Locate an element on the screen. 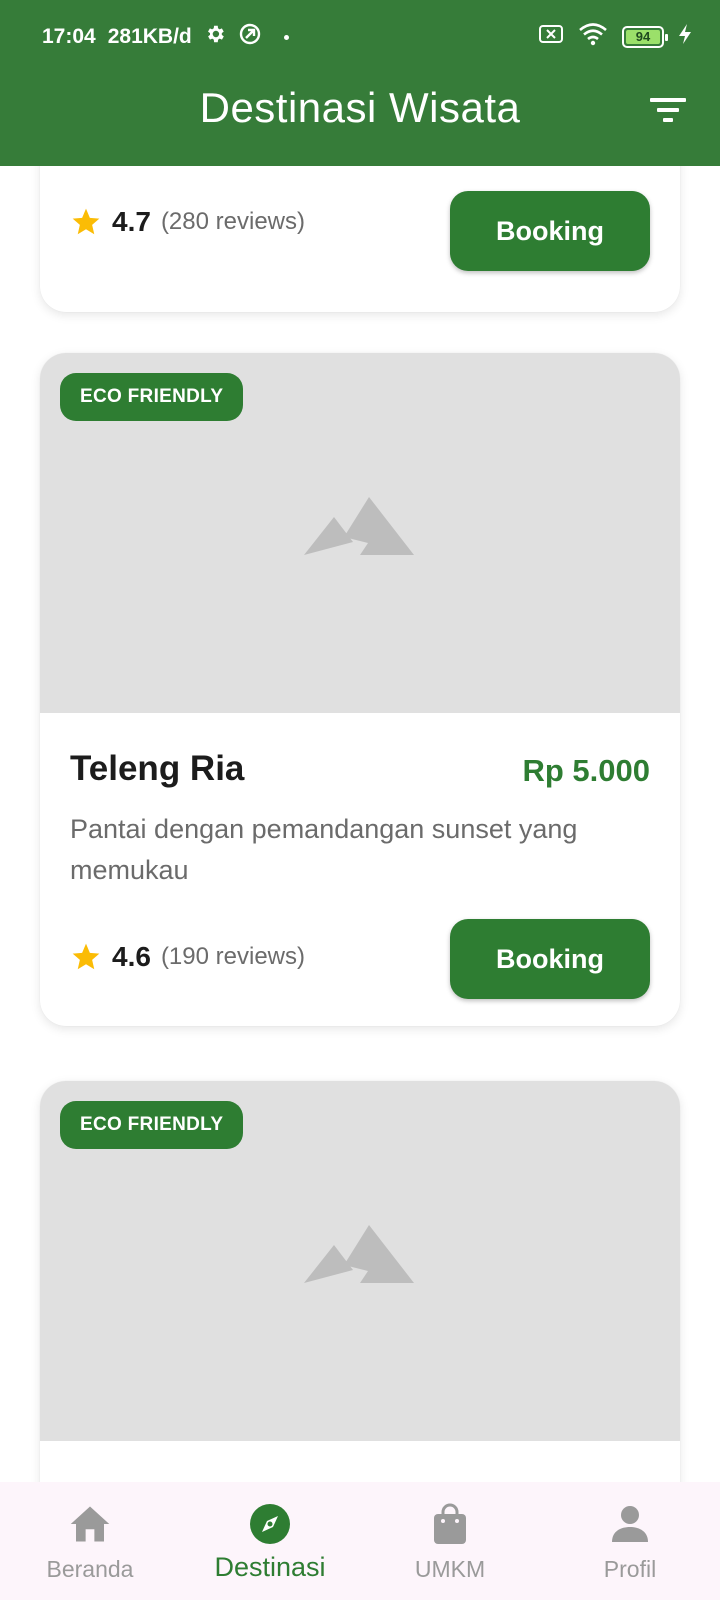  compass-icon is located at coordinates (270, 1524).